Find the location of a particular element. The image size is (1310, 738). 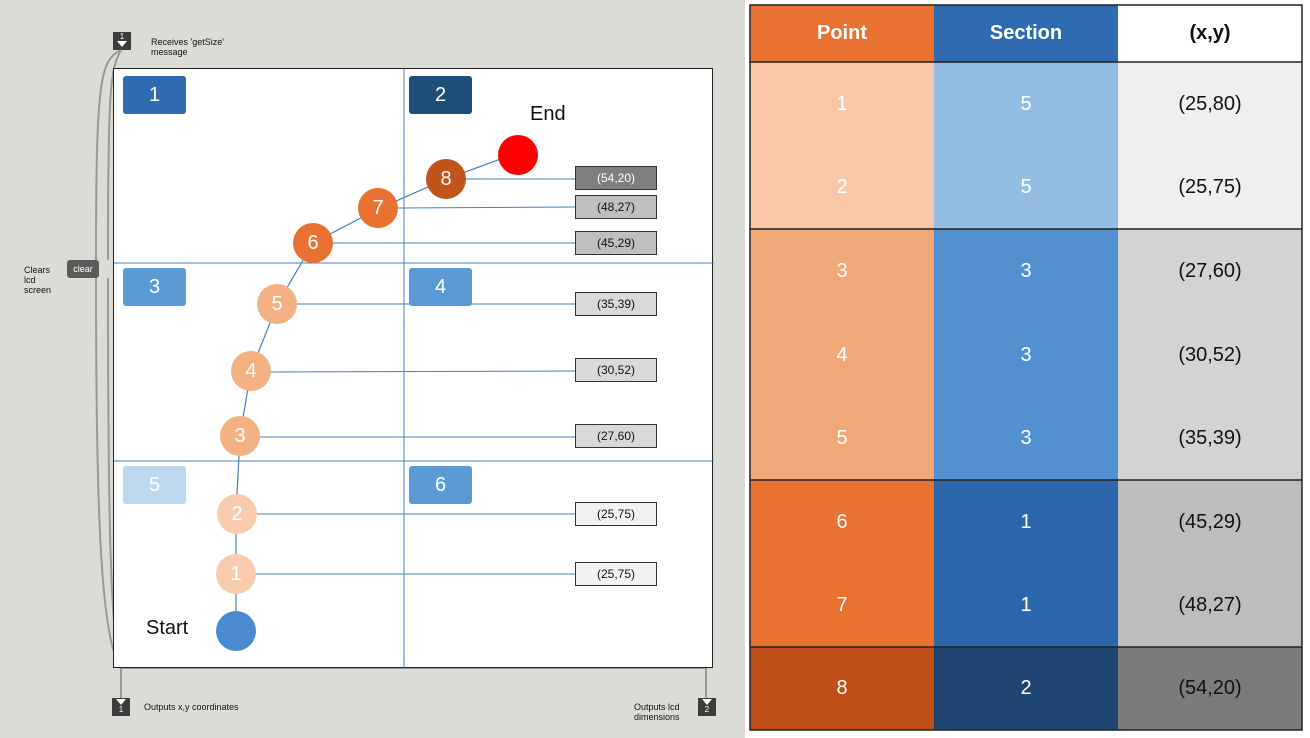

point-1: 1 is located at coordinates (236, 574).